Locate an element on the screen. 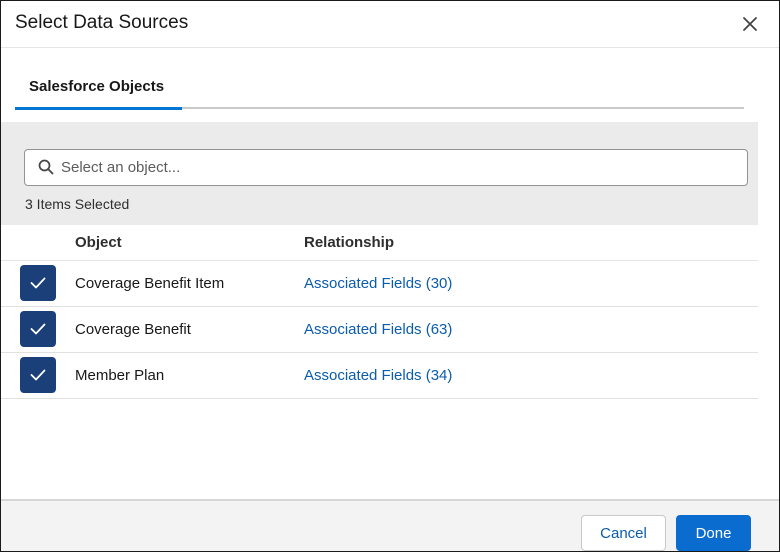 The width and height of the screenshot is (780, 552). done-button: Done is located at coordinates (713, 533).